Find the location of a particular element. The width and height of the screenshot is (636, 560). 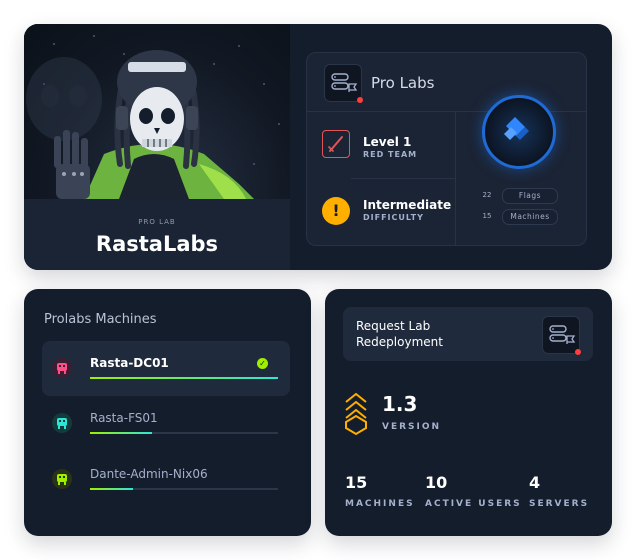

machine-row: Dante-Admin-Nix06 is located at coordinates (166, 479).